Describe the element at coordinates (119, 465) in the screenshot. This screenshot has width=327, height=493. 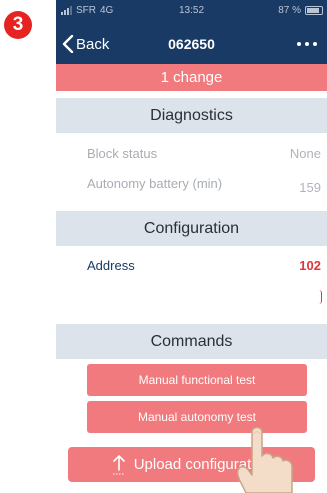
I see `upload-icon` at that location.